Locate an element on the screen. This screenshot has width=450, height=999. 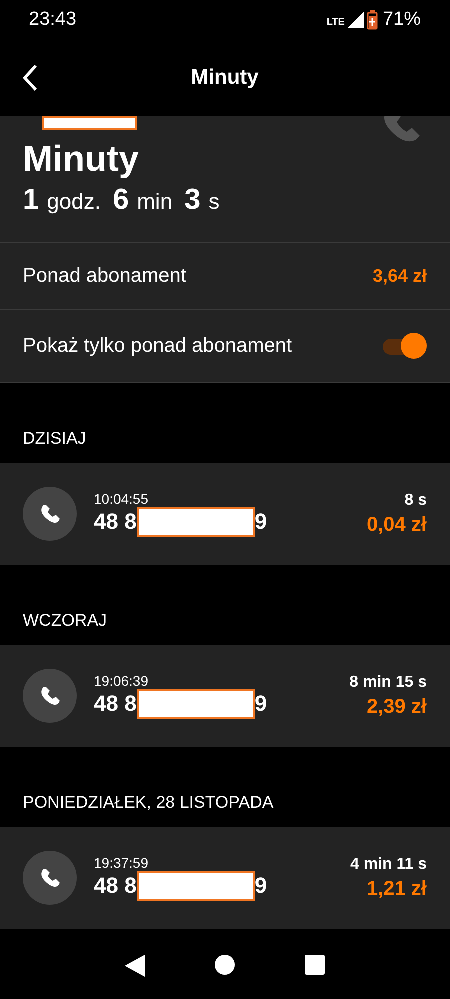
signal-icon is located at coordinates (356, 20).